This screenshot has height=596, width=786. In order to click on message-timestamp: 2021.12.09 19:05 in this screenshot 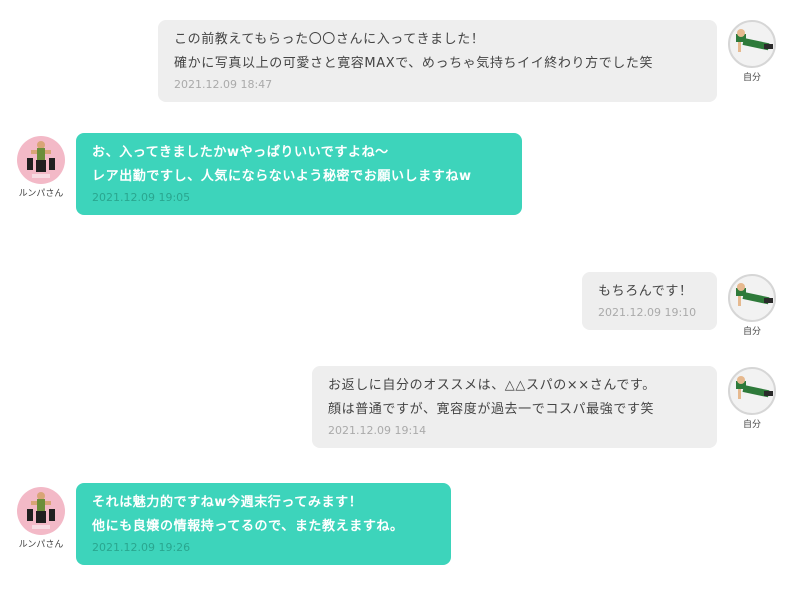, I will do `click(141, 197)`.